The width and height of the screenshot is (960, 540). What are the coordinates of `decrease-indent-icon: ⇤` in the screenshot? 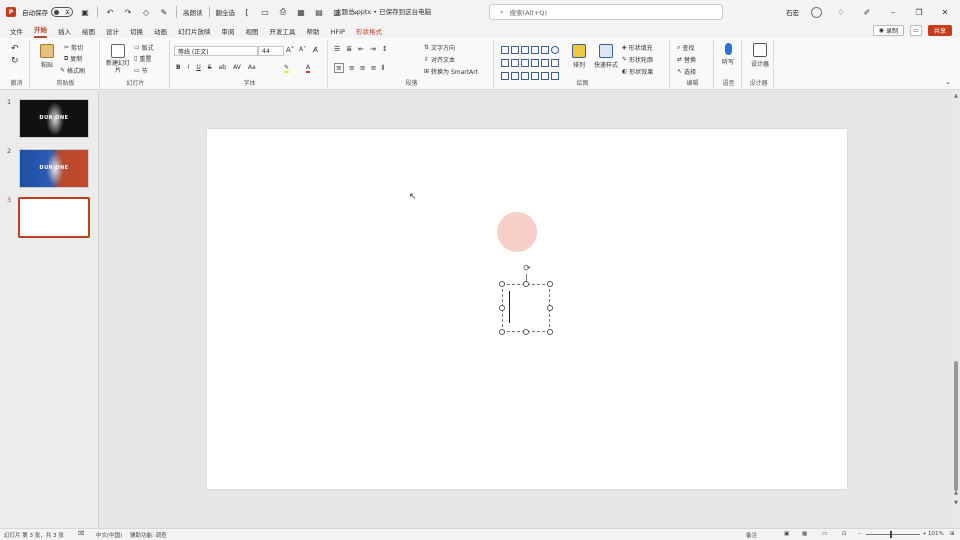 It's located at (361, 49).